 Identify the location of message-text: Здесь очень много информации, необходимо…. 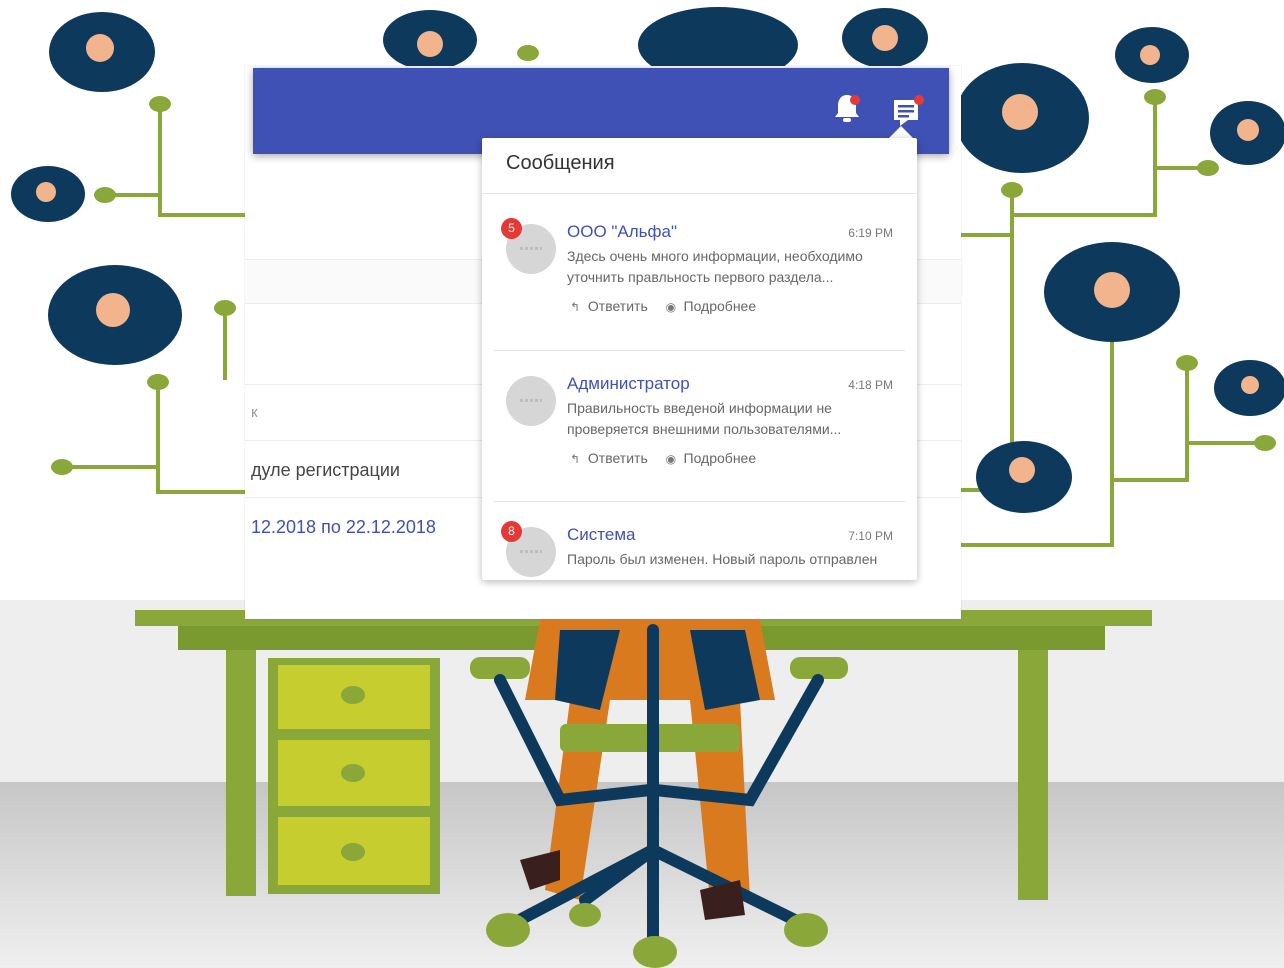
(715, 266).